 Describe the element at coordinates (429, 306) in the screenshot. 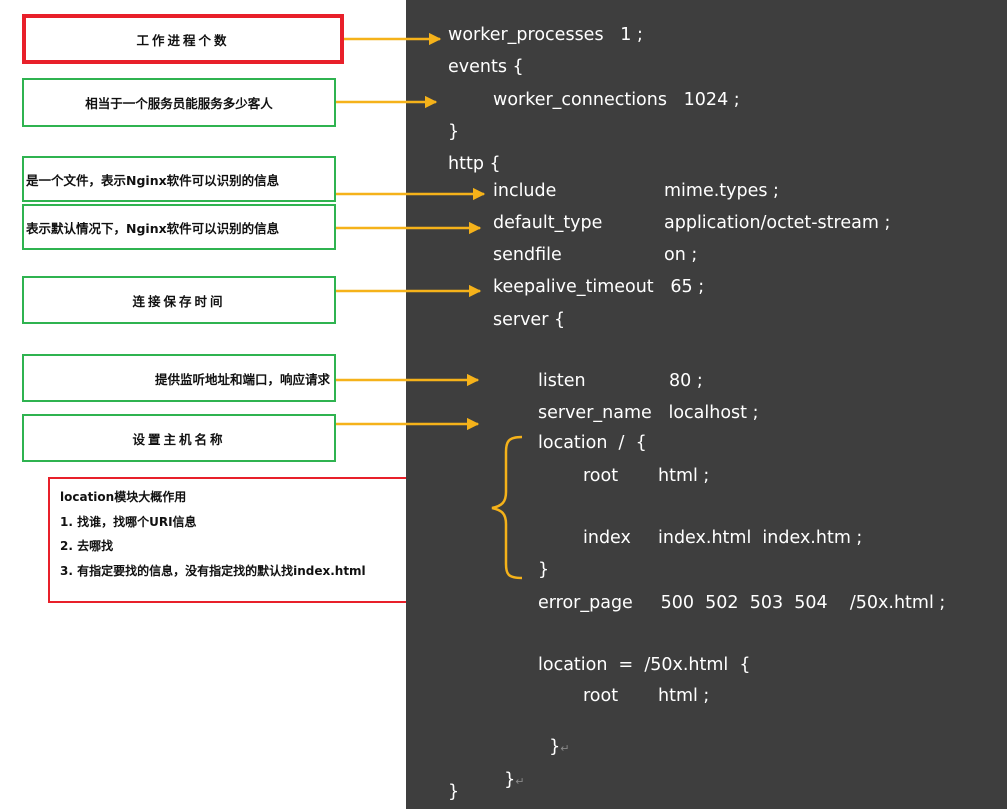

I see `connector-overlay` at that location.